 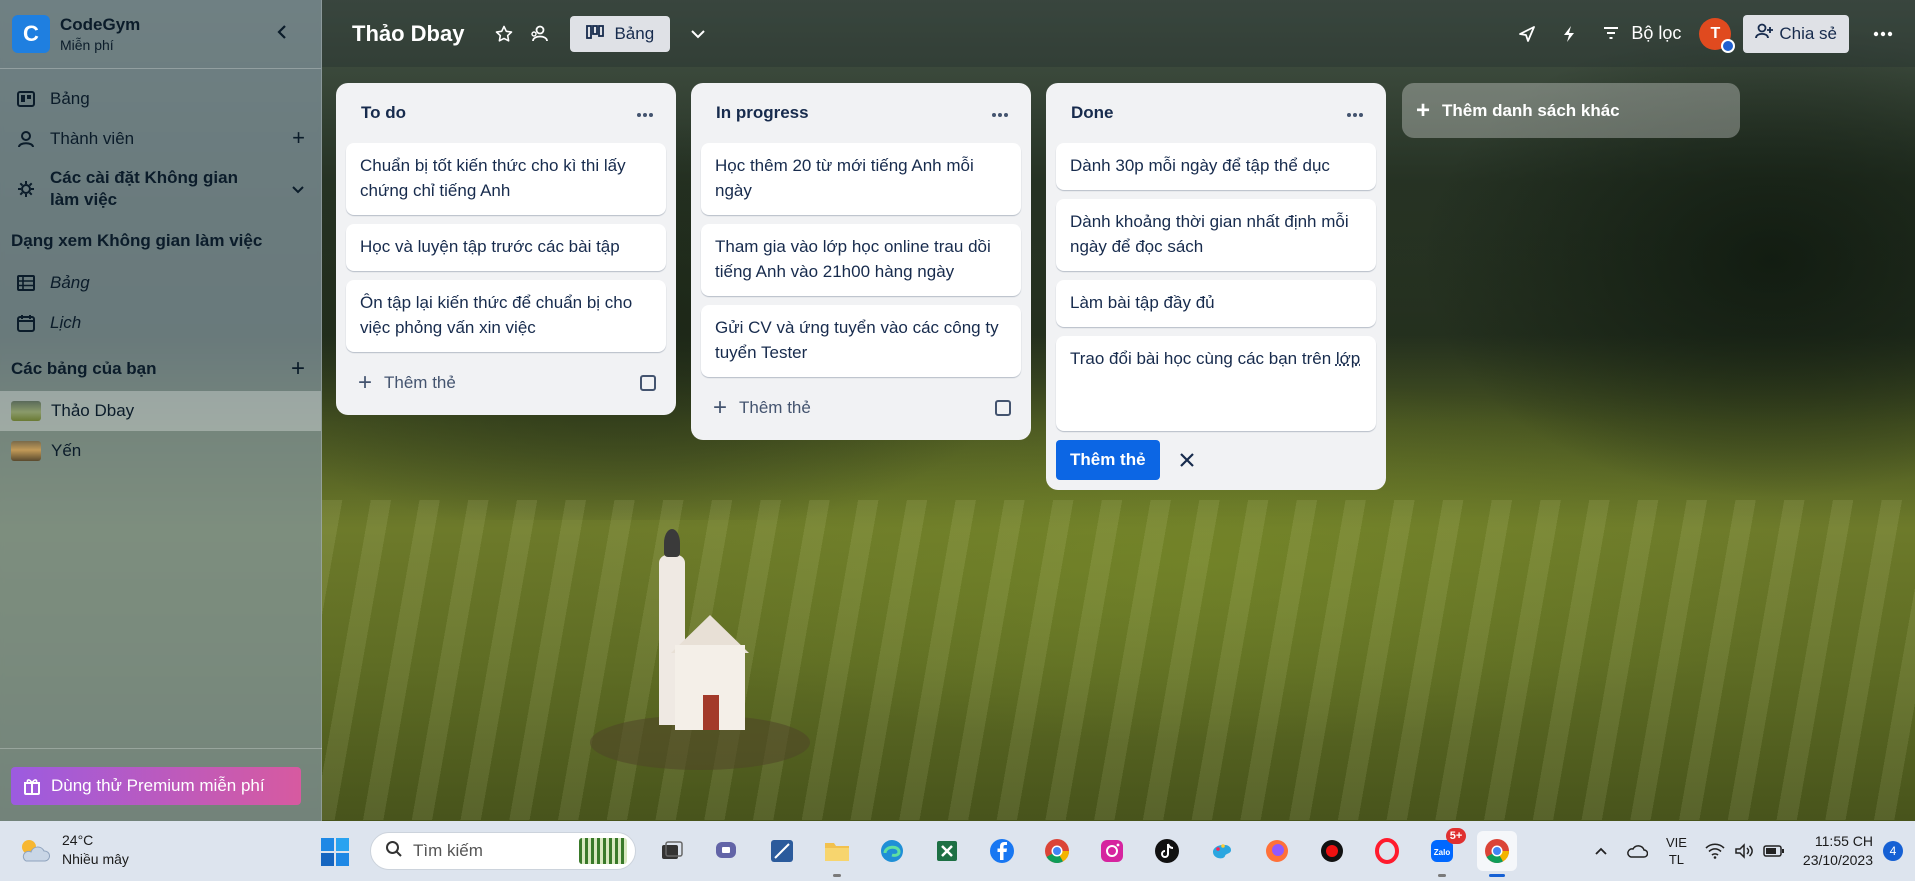 I want to click on close-icon, so click(x=1187, y=460).